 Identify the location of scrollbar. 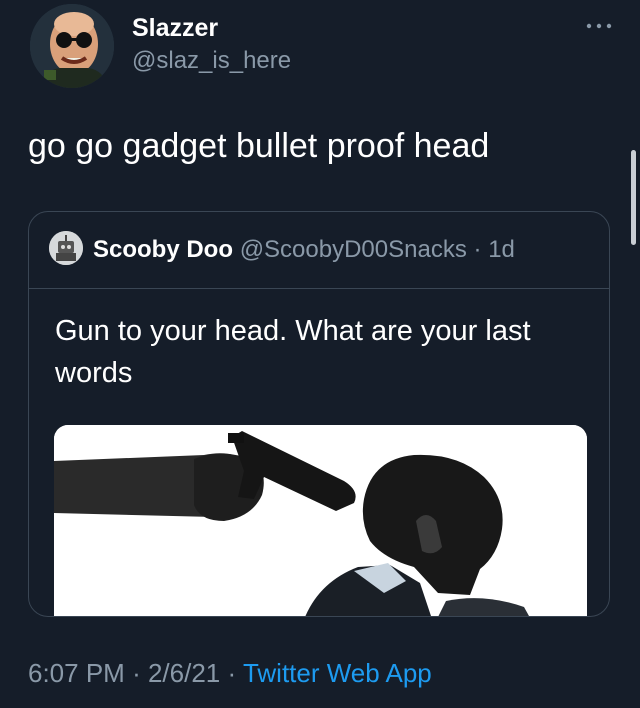
(633, 197).